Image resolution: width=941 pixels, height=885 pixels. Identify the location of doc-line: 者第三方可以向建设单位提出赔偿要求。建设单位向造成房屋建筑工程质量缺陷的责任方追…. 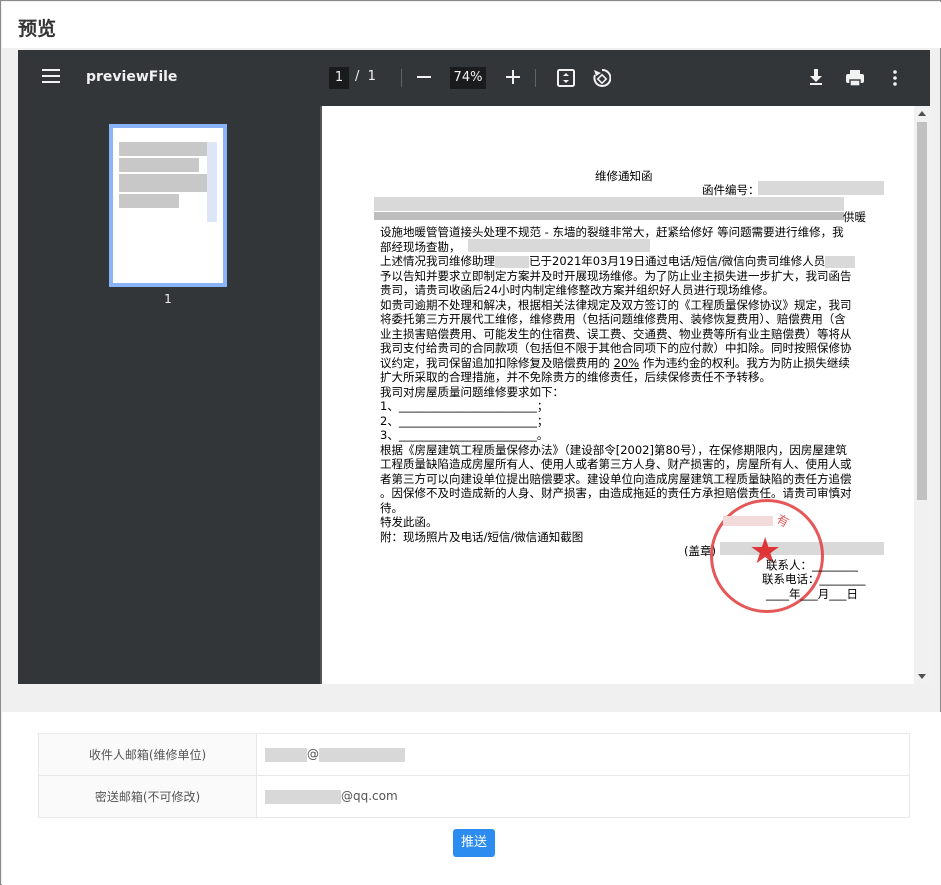
(616, 479).